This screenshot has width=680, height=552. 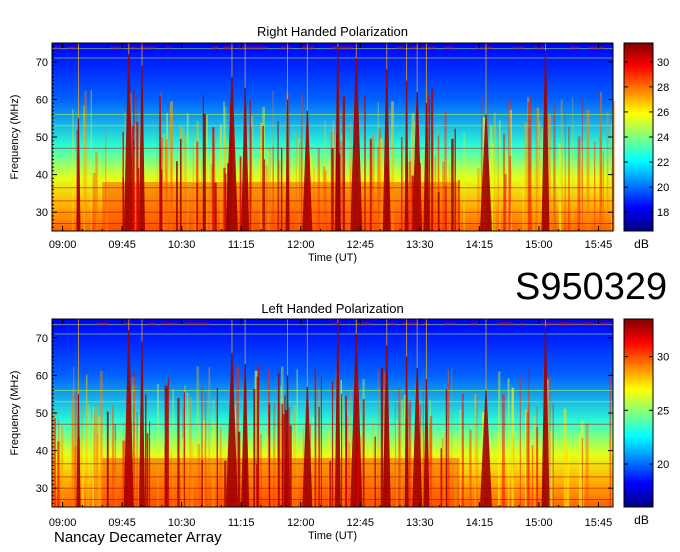 What do you see at coordinates (332, 308) in the screenshot?
I see `plot-title: Left Handed Polarization` at bounding box center [332, 308].